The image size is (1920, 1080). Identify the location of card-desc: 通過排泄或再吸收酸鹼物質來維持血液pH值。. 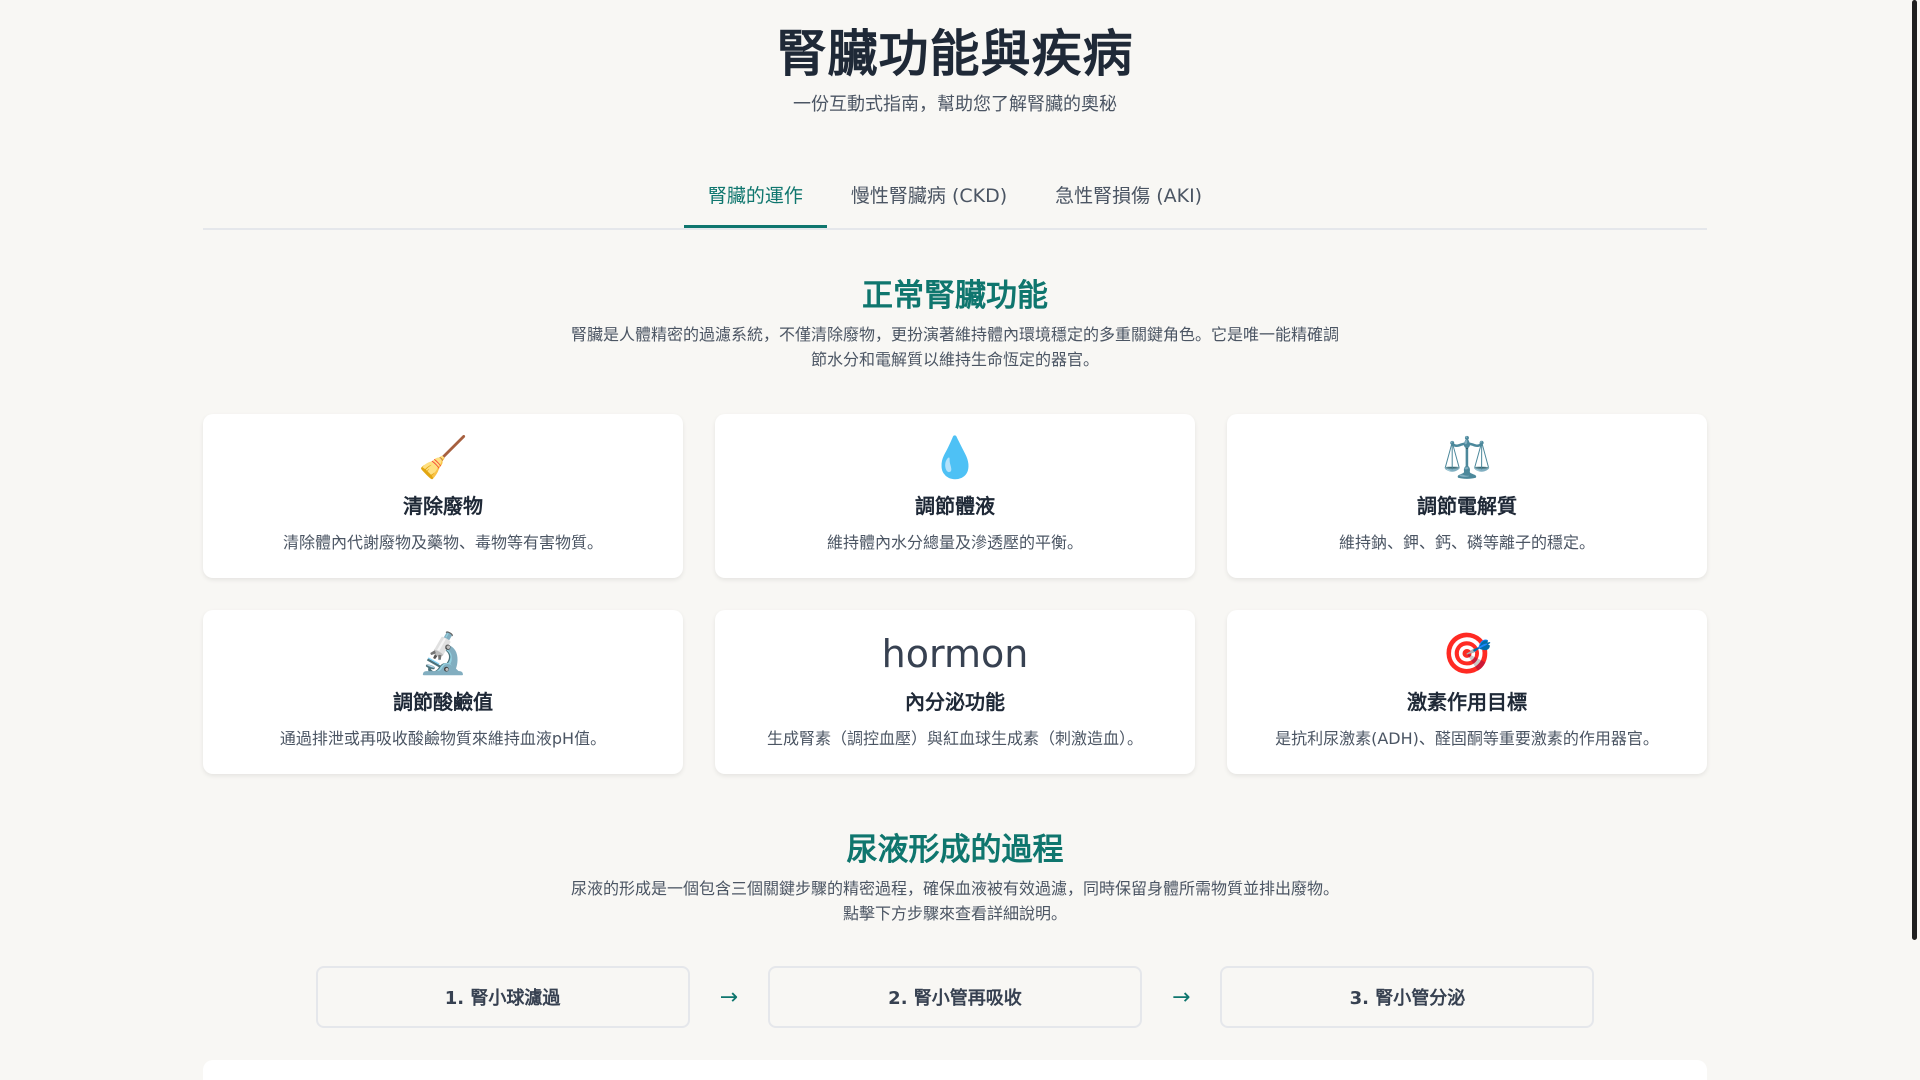
(443, 738).